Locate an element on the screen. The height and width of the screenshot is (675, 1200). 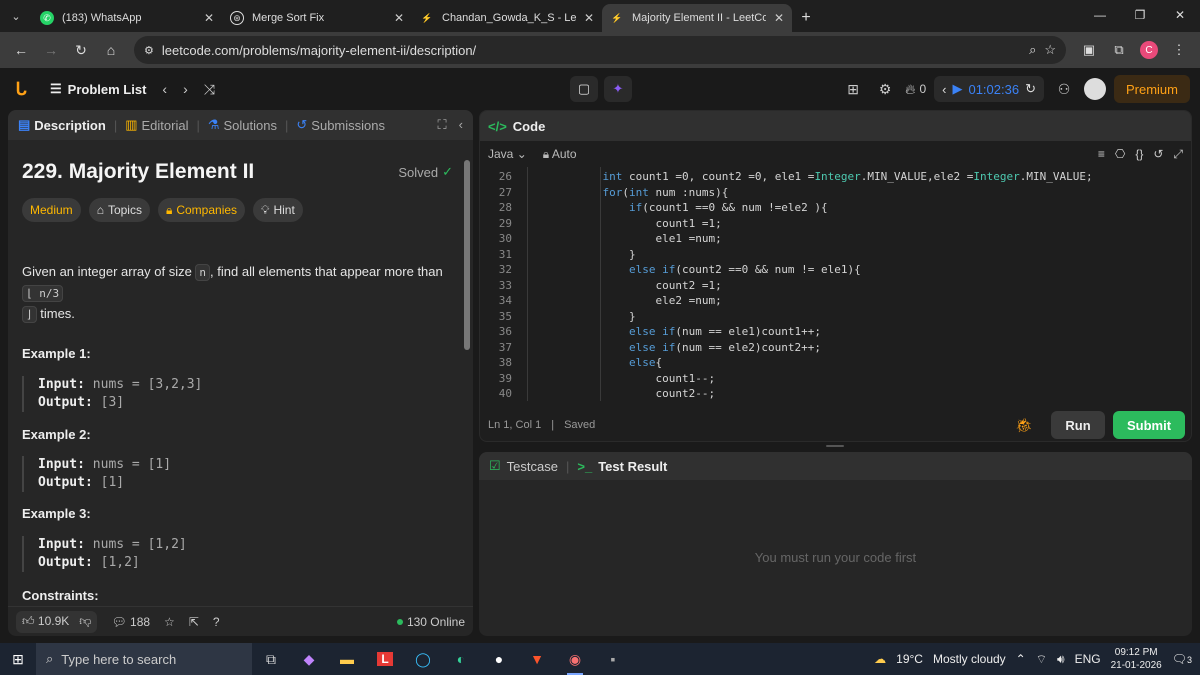
file-explorer-icon: ▬ is located at coordinates (347, 659).